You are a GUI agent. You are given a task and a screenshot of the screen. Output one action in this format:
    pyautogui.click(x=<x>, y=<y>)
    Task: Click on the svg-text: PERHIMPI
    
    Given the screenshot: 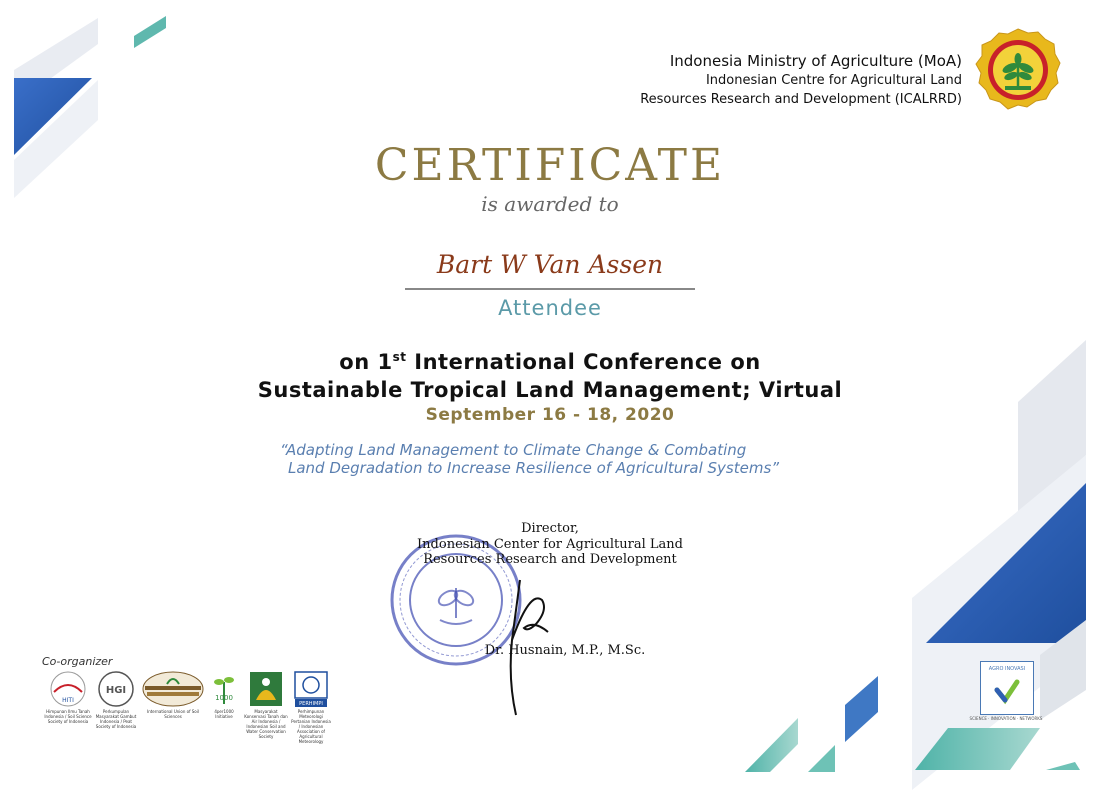 What is the action you would take?
    pyautogui.click(x=311, y=704)
    